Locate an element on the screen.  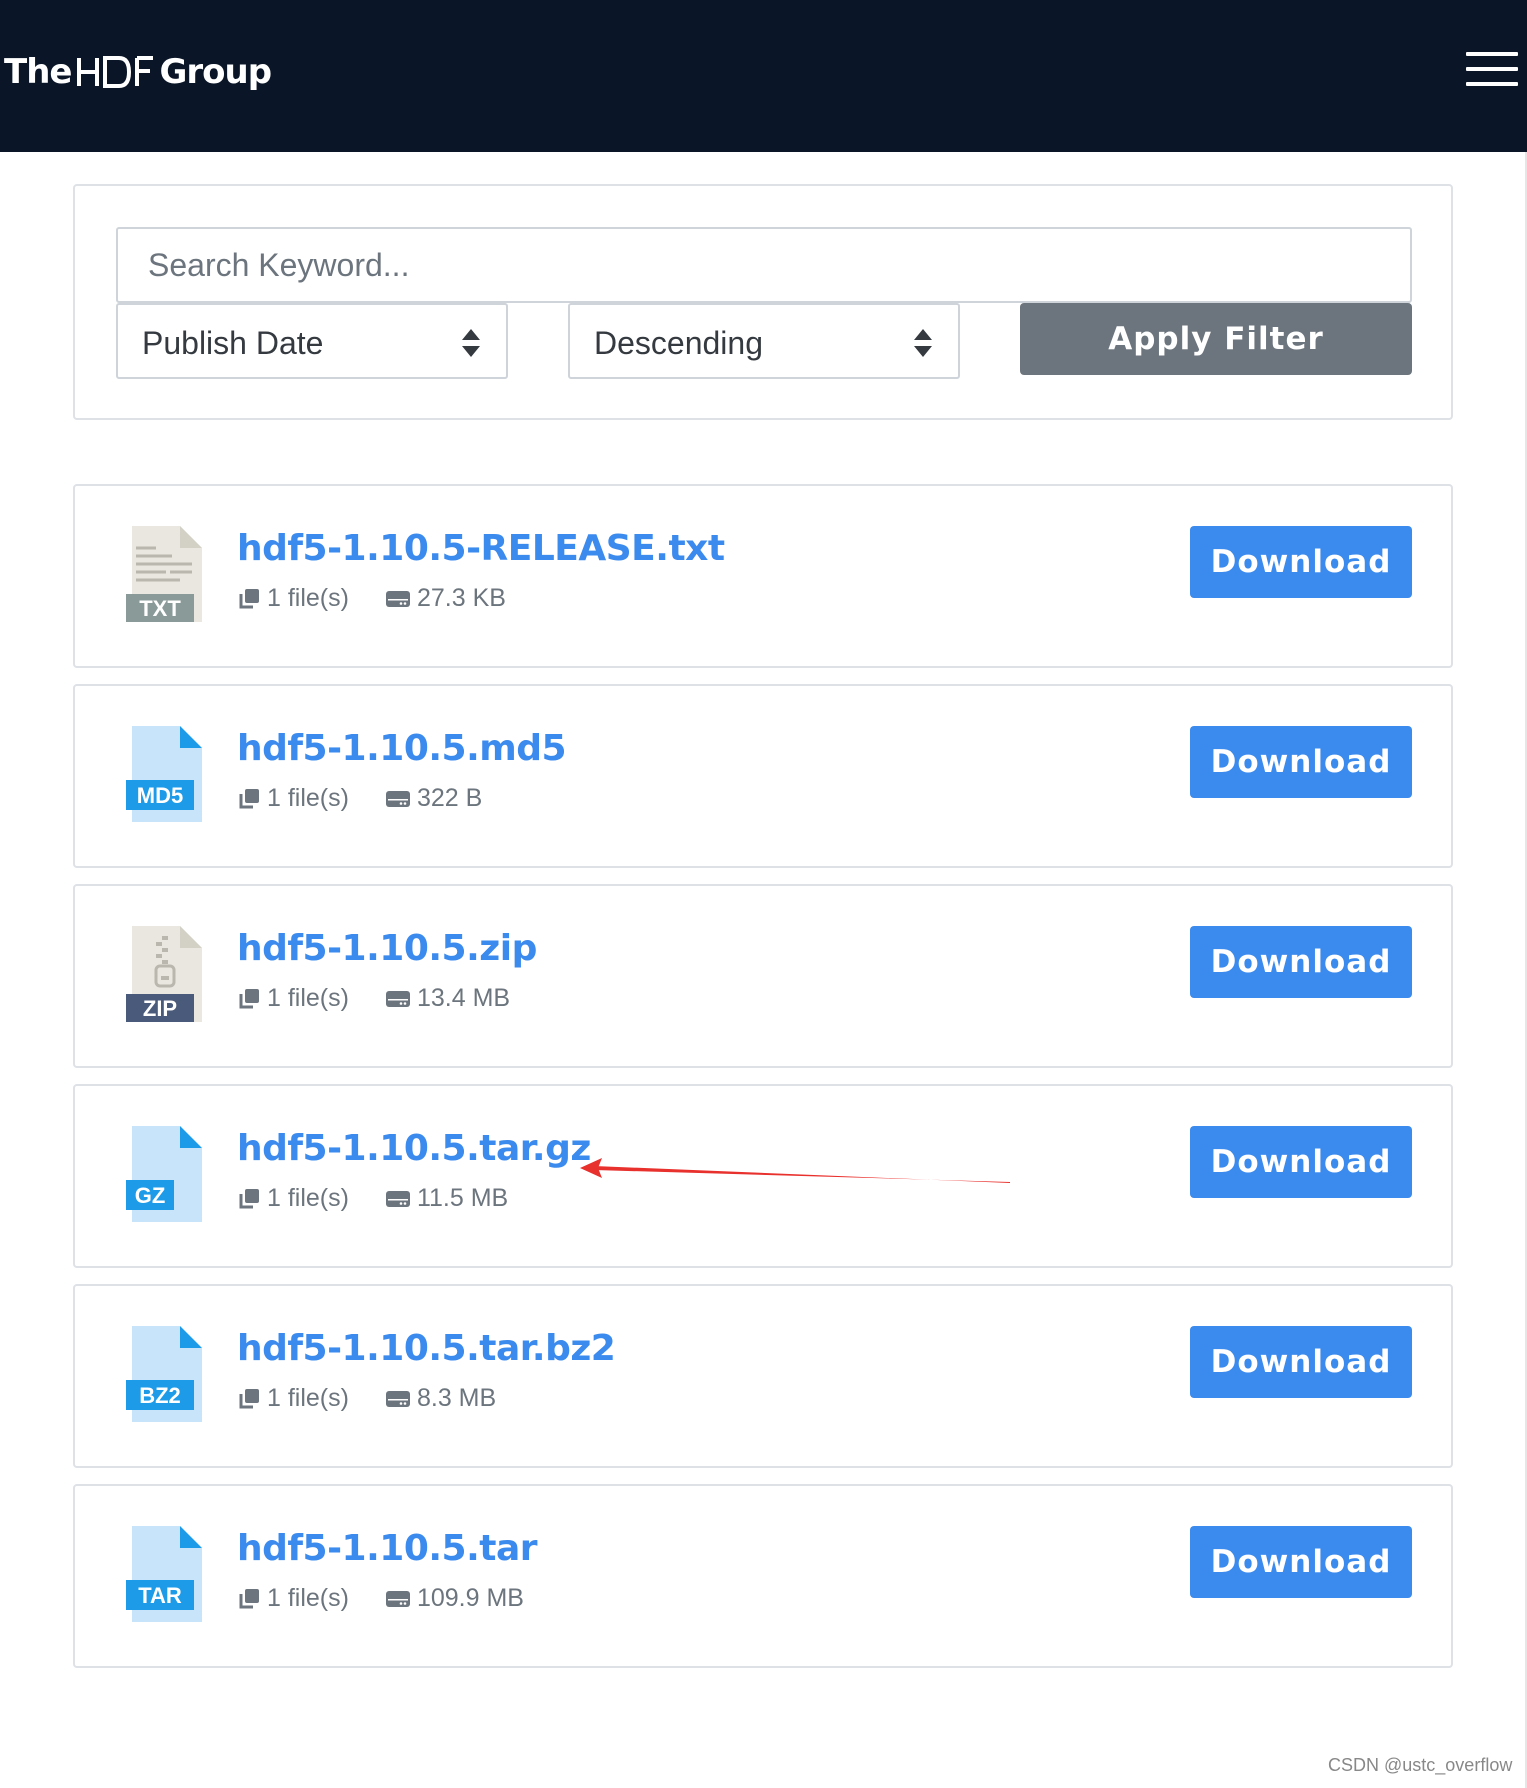
file-name-link: hdf5-1.10.5-RELEASE.txt is located at coordinates (481, 548).